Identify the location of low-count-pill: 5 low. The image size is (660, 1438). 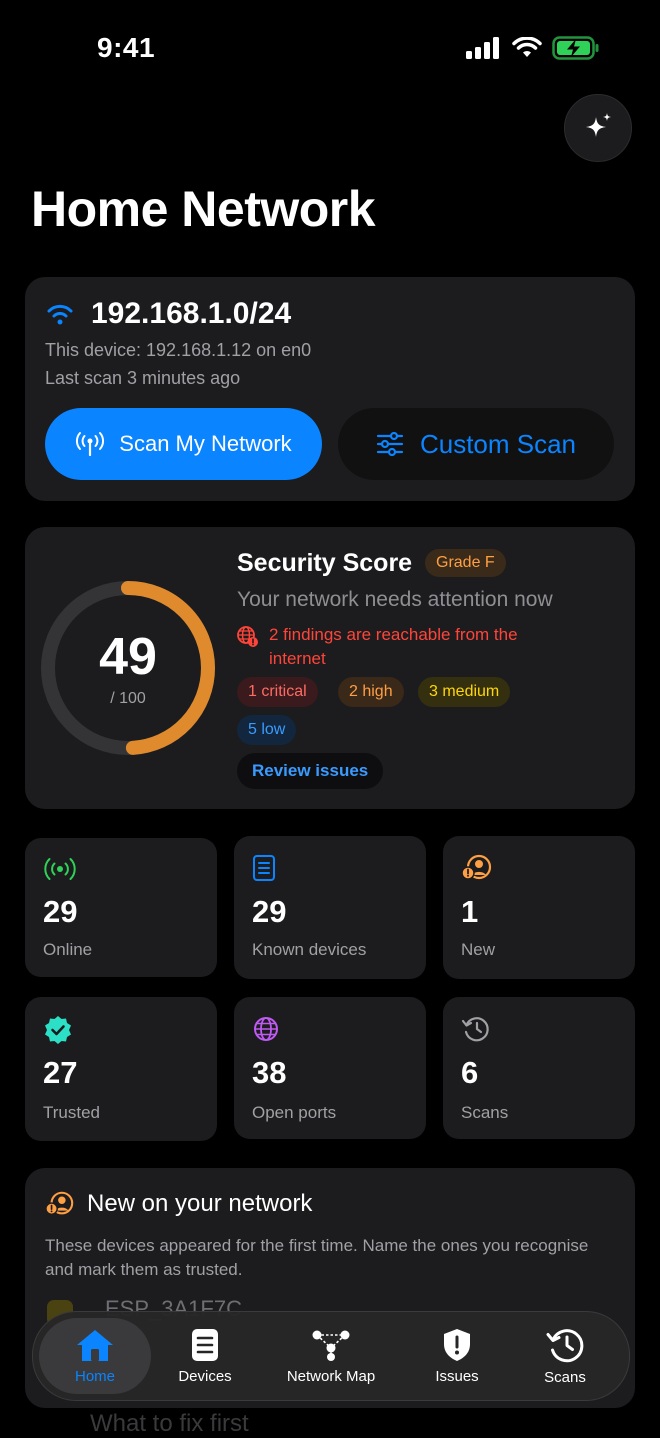
(267, 730).